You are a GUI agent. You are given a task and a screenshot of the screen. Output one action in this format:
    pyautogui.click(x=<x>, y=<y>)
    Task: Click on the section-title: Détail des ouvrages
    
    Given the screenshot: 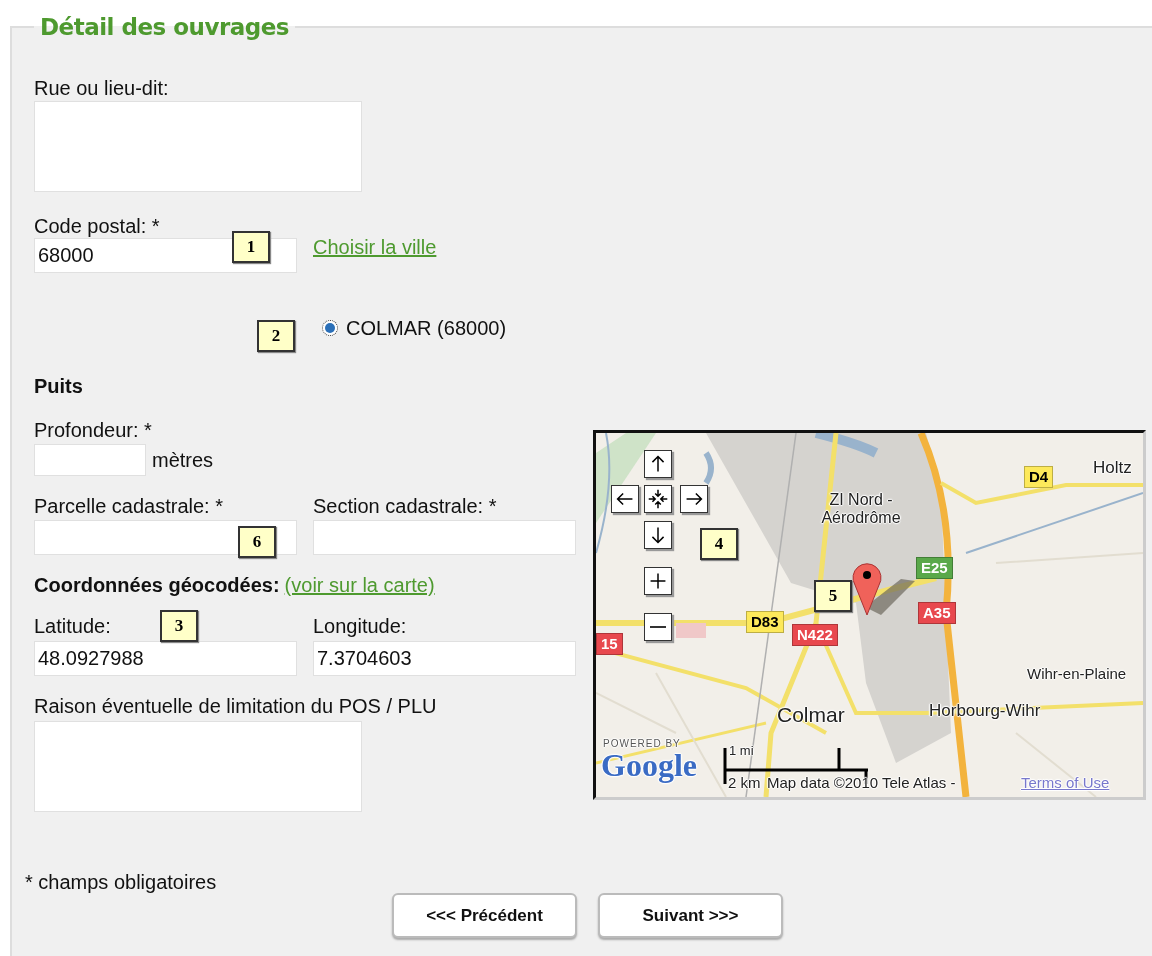 What is the action you would take?
    pyautogui.click(x=165, y=27)
    